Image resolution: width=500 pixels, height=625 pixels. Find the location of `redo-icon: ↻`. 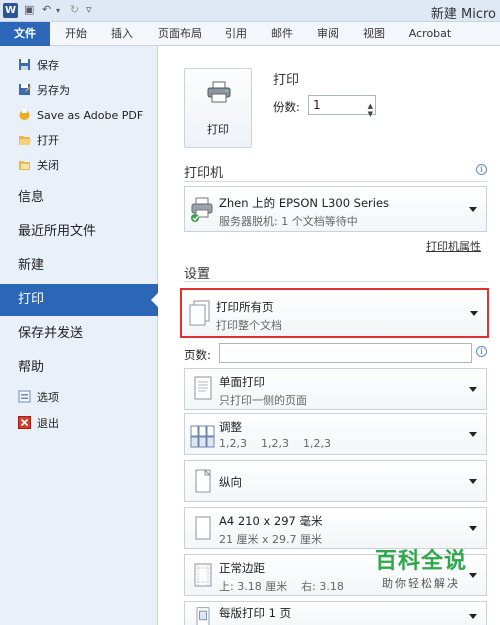

redo-icon: ↻ is located at coordinates (74, 9).